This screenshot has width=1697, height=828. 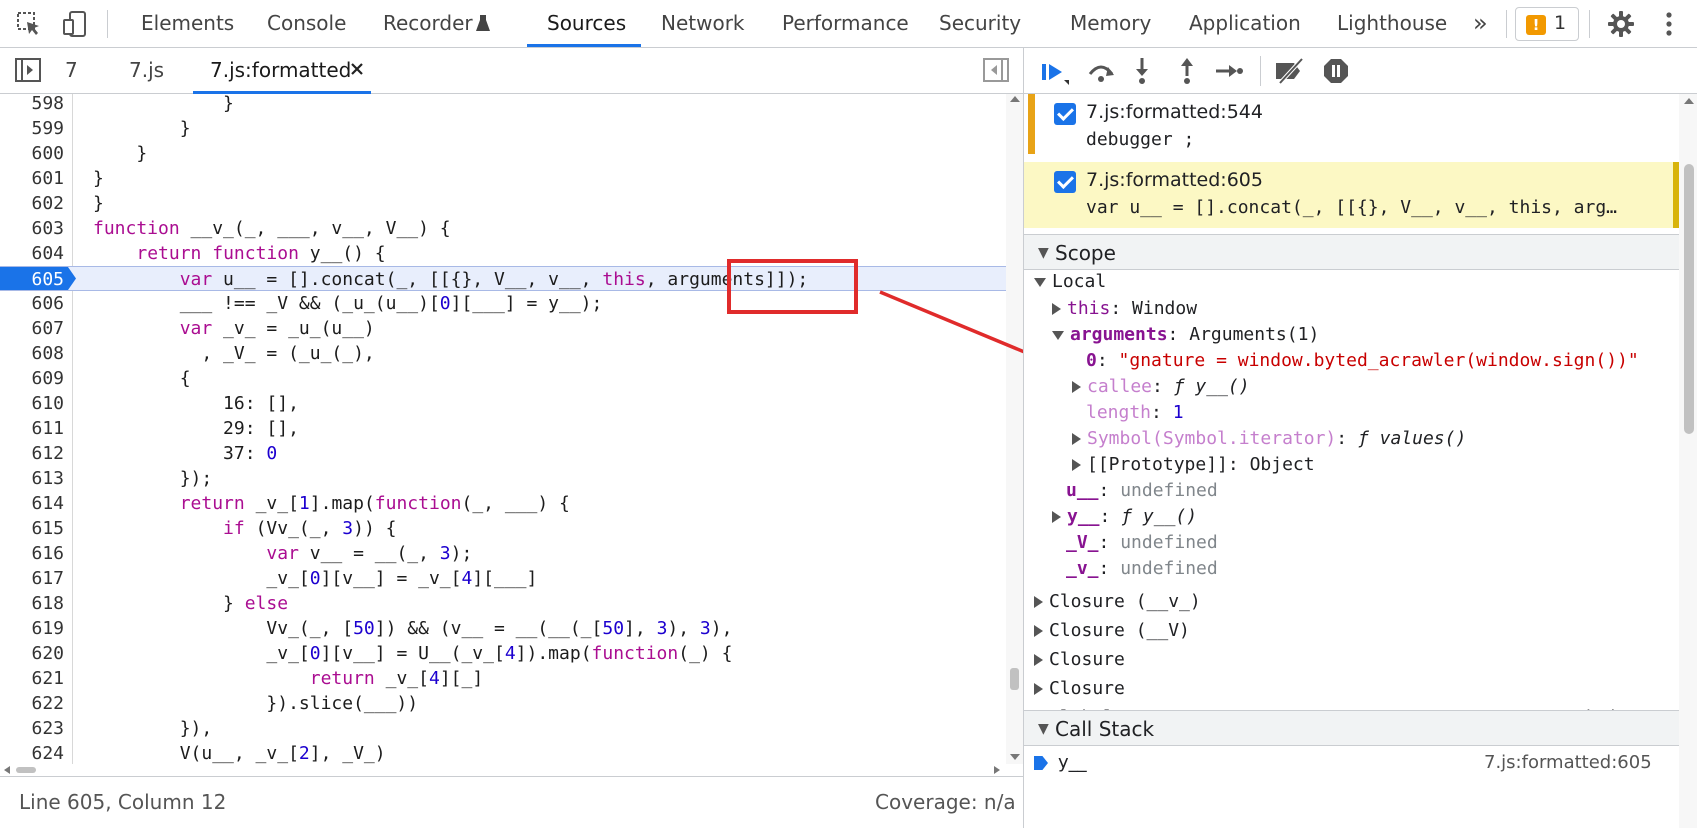 What do you see at coordinates (1161, 387) in the screenshot?
I see `scope-property: callee: ƒ y__()` at bounding box center [1161, 387].